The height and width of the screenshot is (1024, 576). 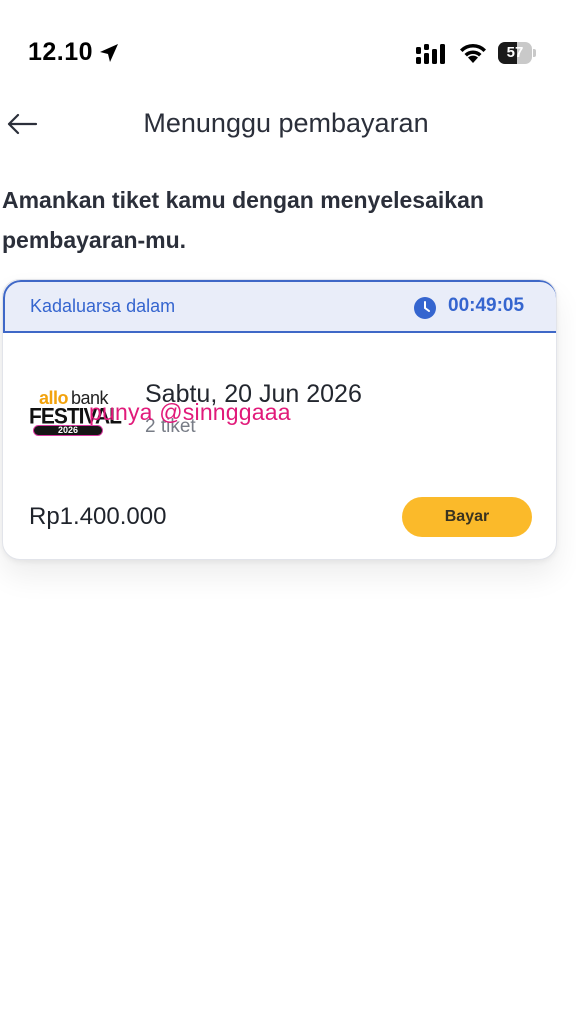 I want to click on battery-percentage: 57, so click(x=515, y=52).